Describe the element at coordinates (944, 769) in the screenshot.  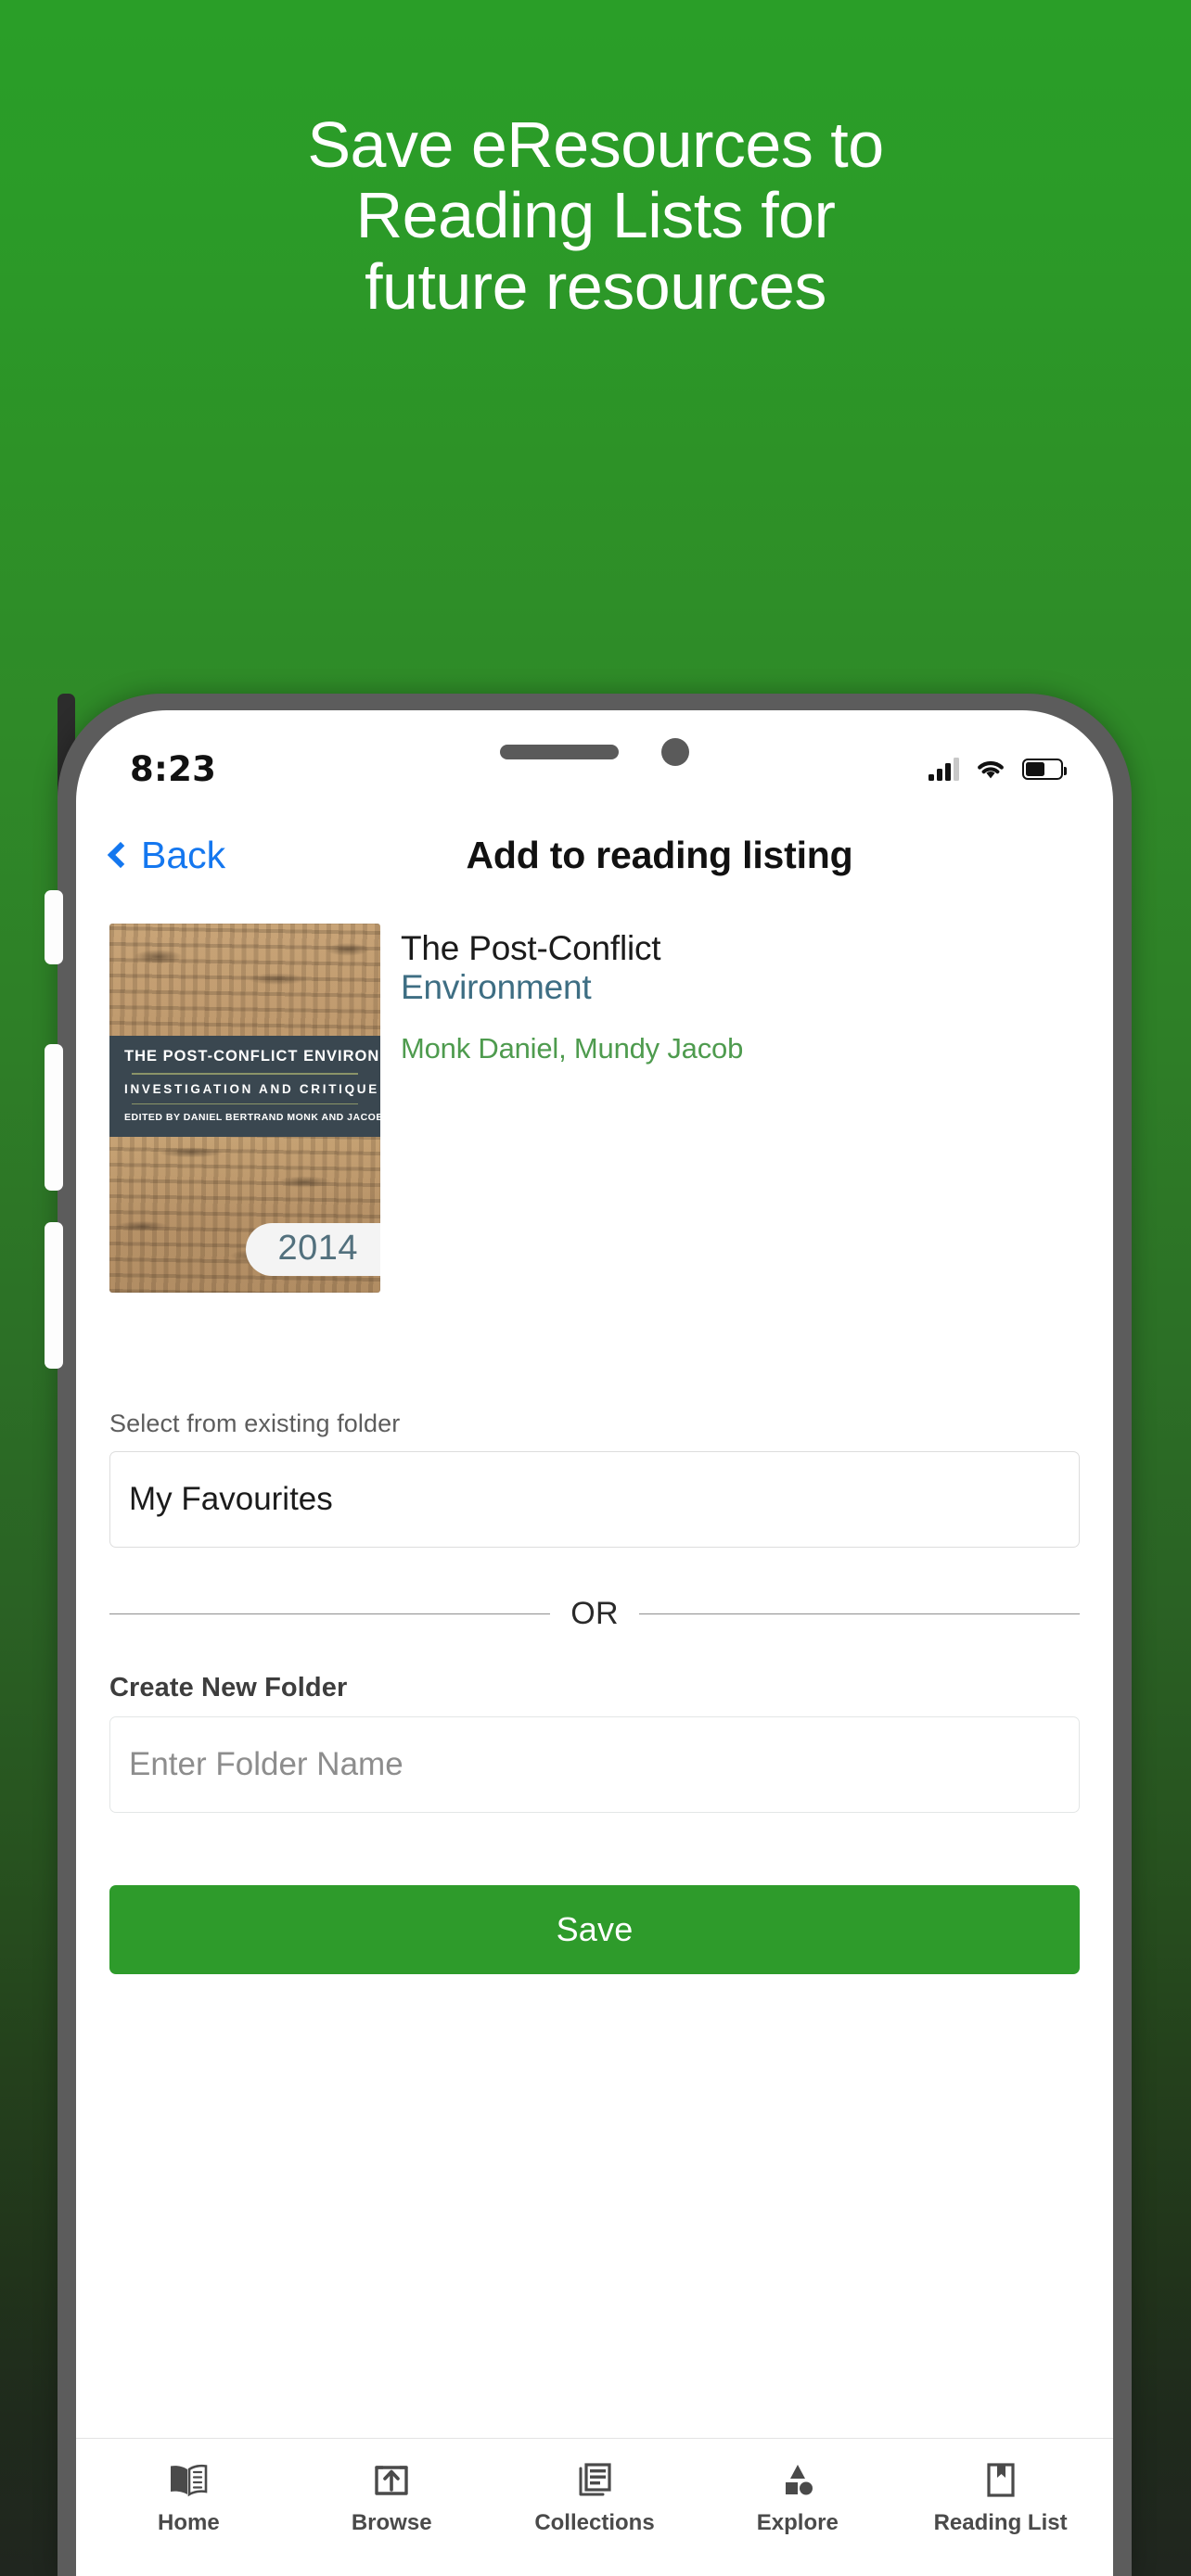
I see `cellular-signal-icon` at that location.